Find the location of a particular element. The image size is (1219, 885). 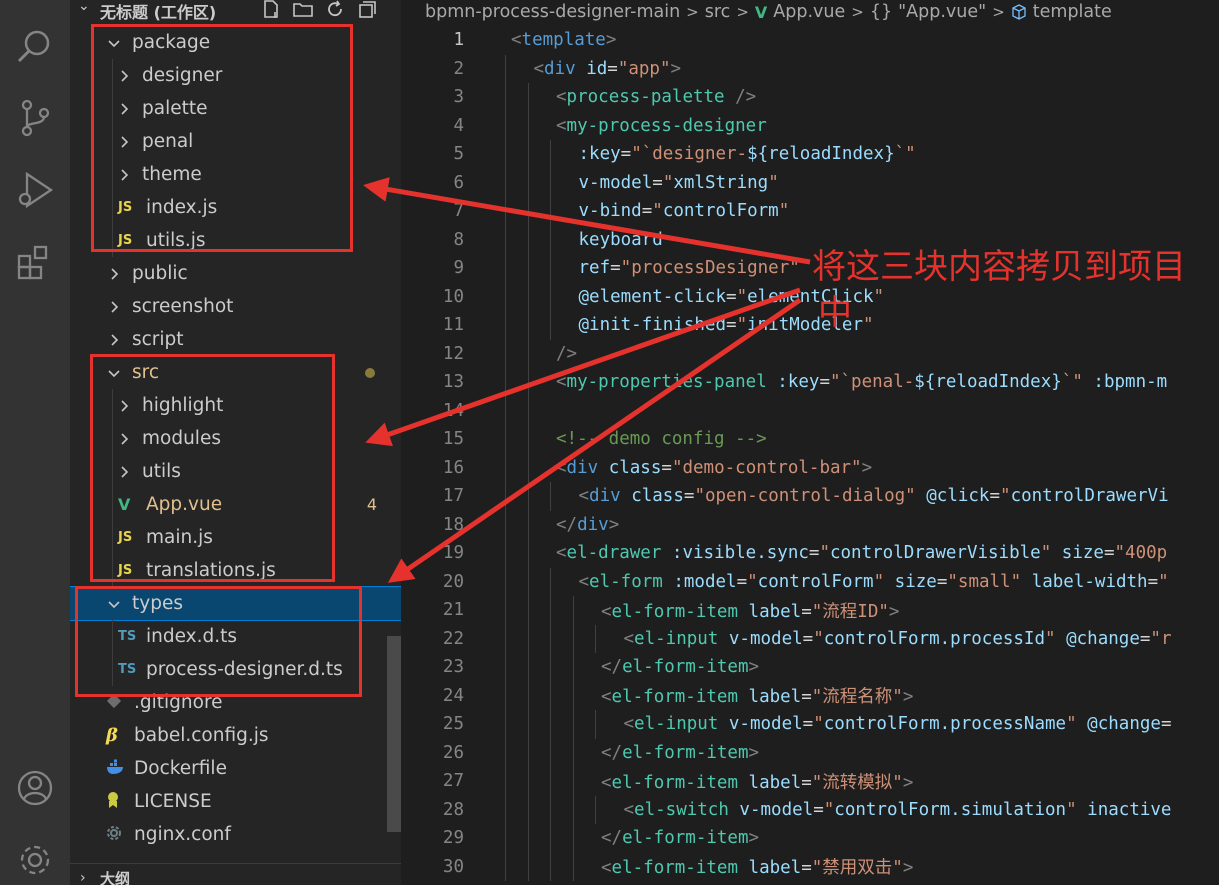

tree-item: LICENSE is located at coordinates (235, 801).